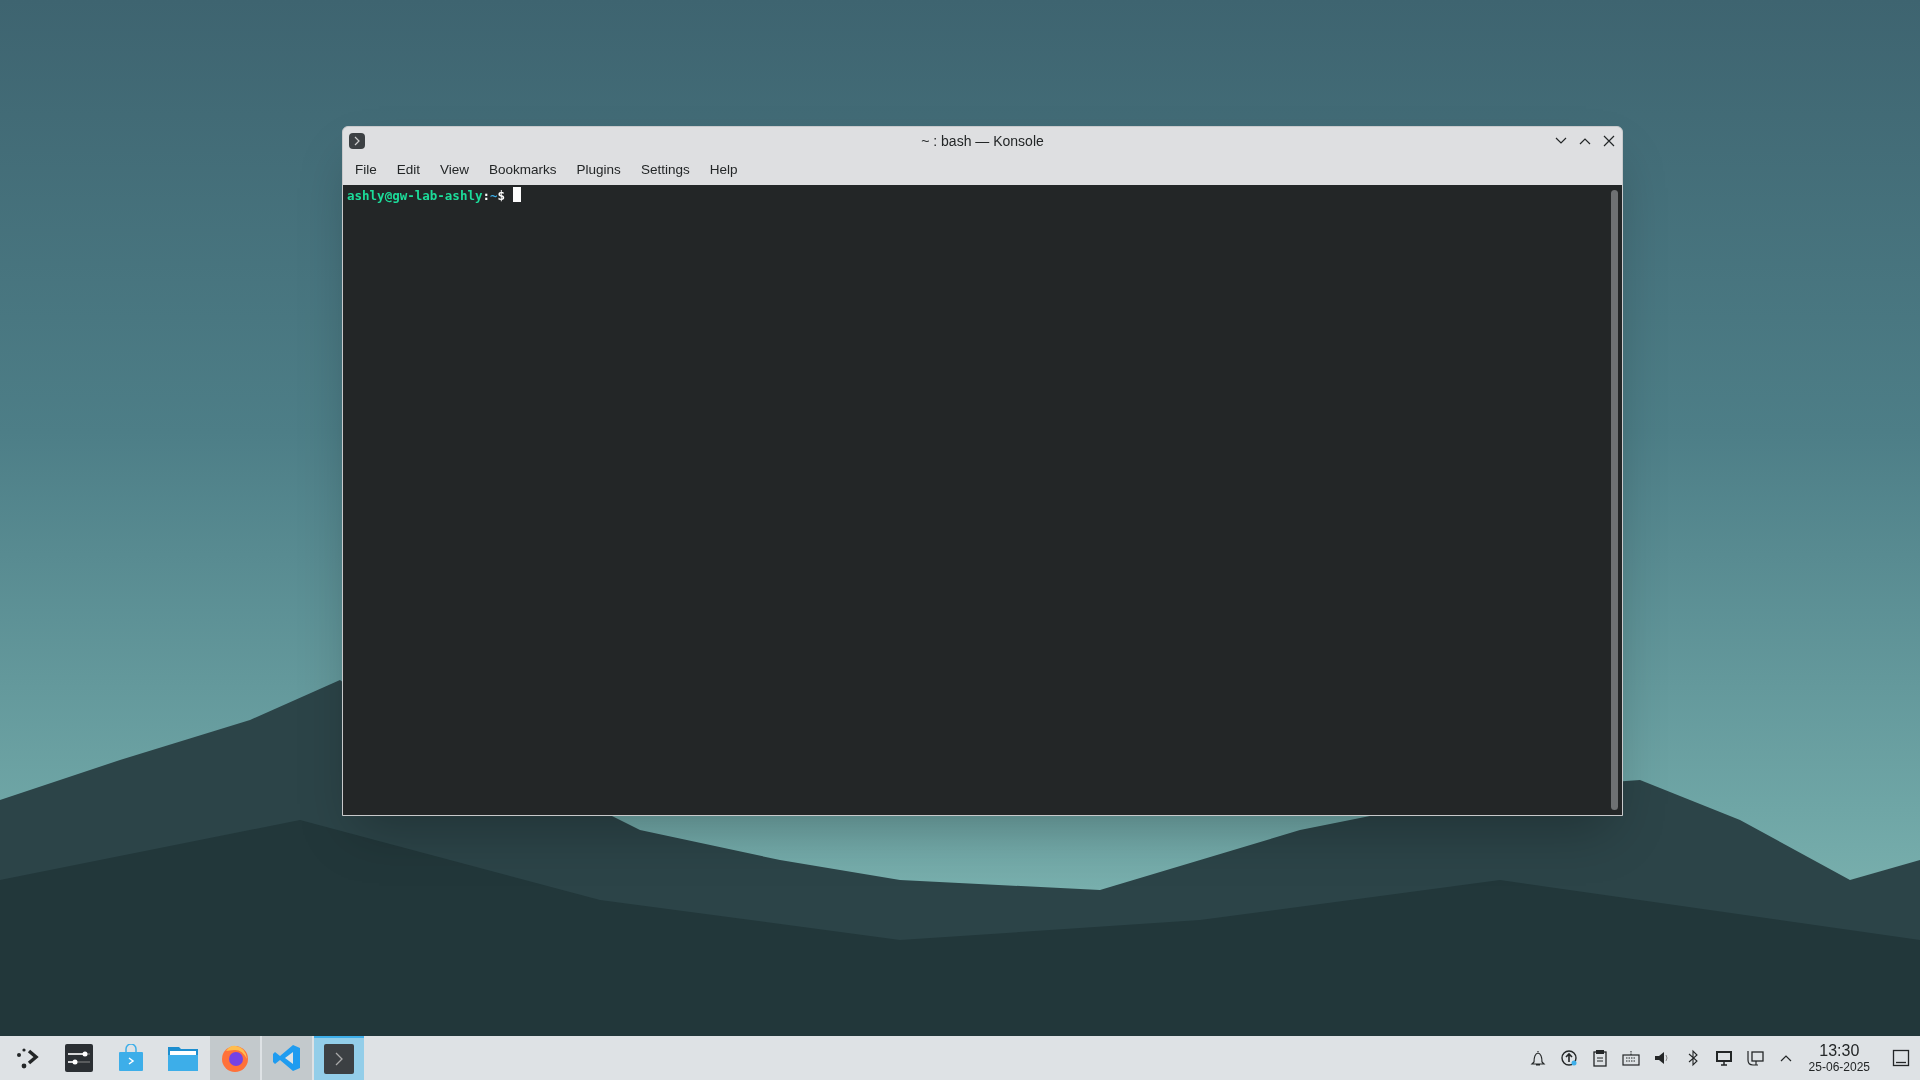  What do you see at coordinates (27, 1058) in the screenshot?
I see `launcher-icon` at bounding box center [27, 1058].